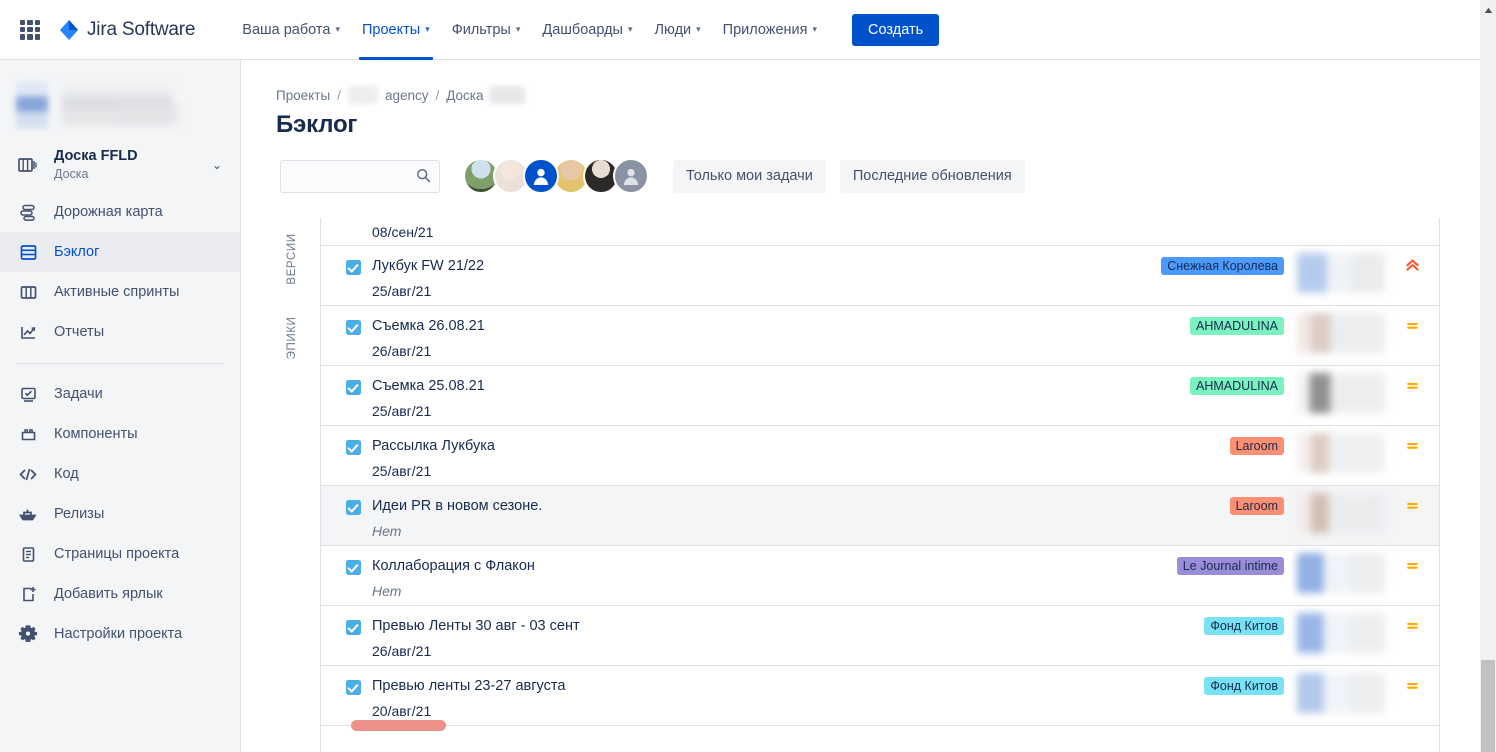  I want to click on sidebar-item-reports: Отчеты, so click(120, 332).